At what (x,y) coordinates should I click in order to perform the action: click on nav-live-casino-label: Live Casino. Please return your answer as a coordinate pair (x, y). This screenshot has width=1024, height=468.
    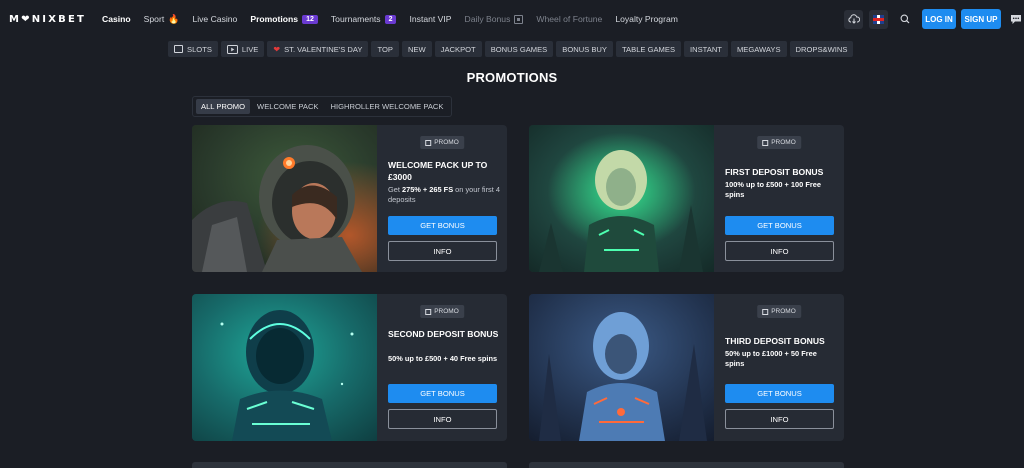
    Looking at the image, I should click on (215, 19).